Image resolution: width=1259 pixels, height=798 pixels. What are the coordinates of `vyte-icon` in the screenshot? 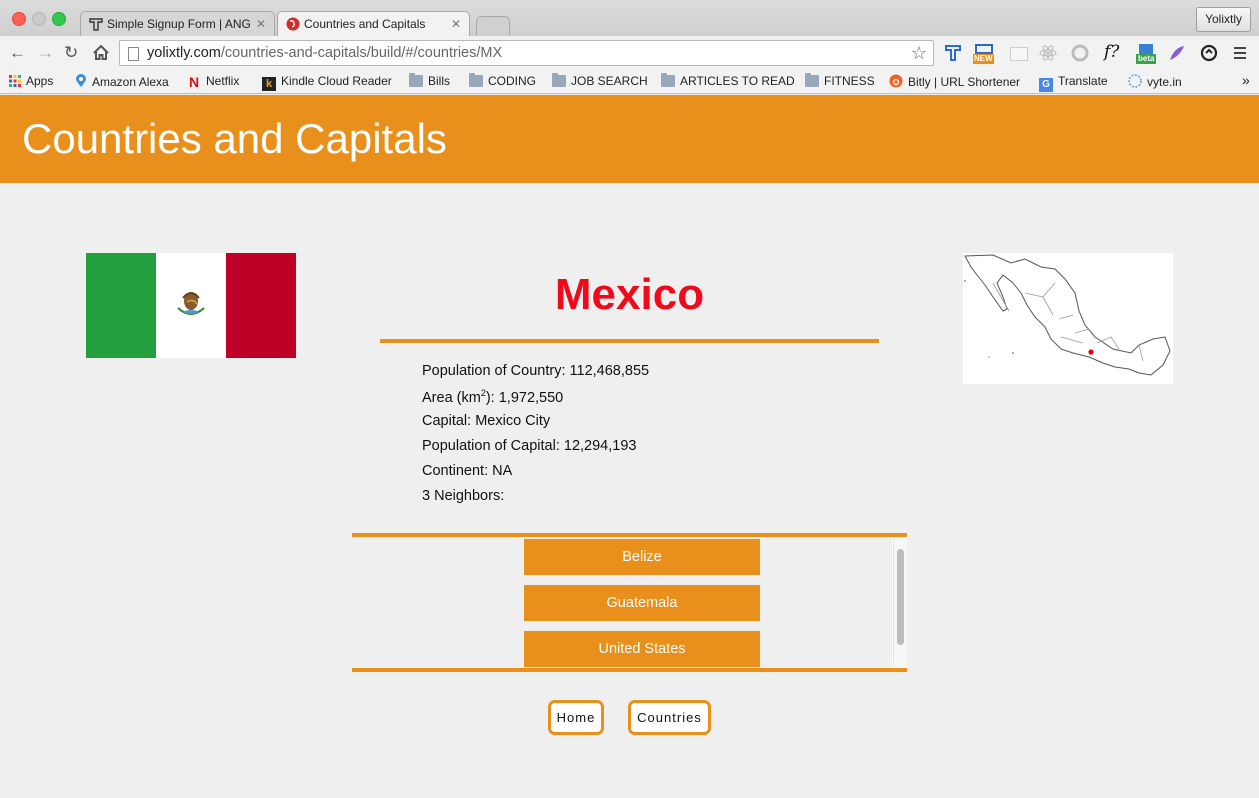 It's located at (1135, 81).